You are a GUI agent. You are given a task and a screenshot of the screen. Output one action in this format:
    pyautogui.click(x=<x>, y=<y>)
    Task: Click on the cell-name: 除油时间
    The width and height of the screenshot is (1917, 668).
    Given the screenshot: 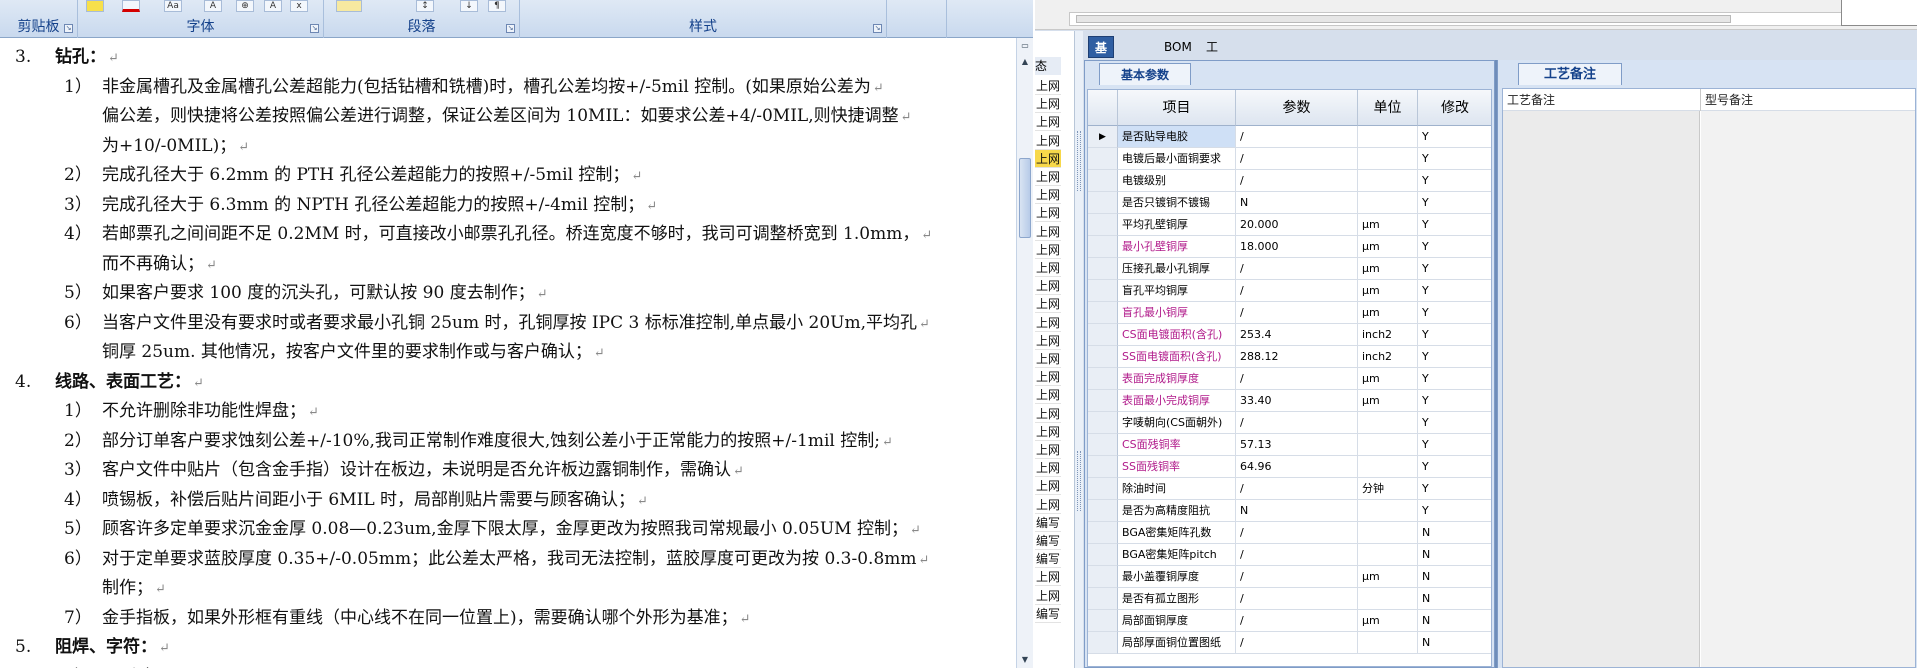 What is the action you would take?
    pyautogui.click(x=1177, y=489)
    